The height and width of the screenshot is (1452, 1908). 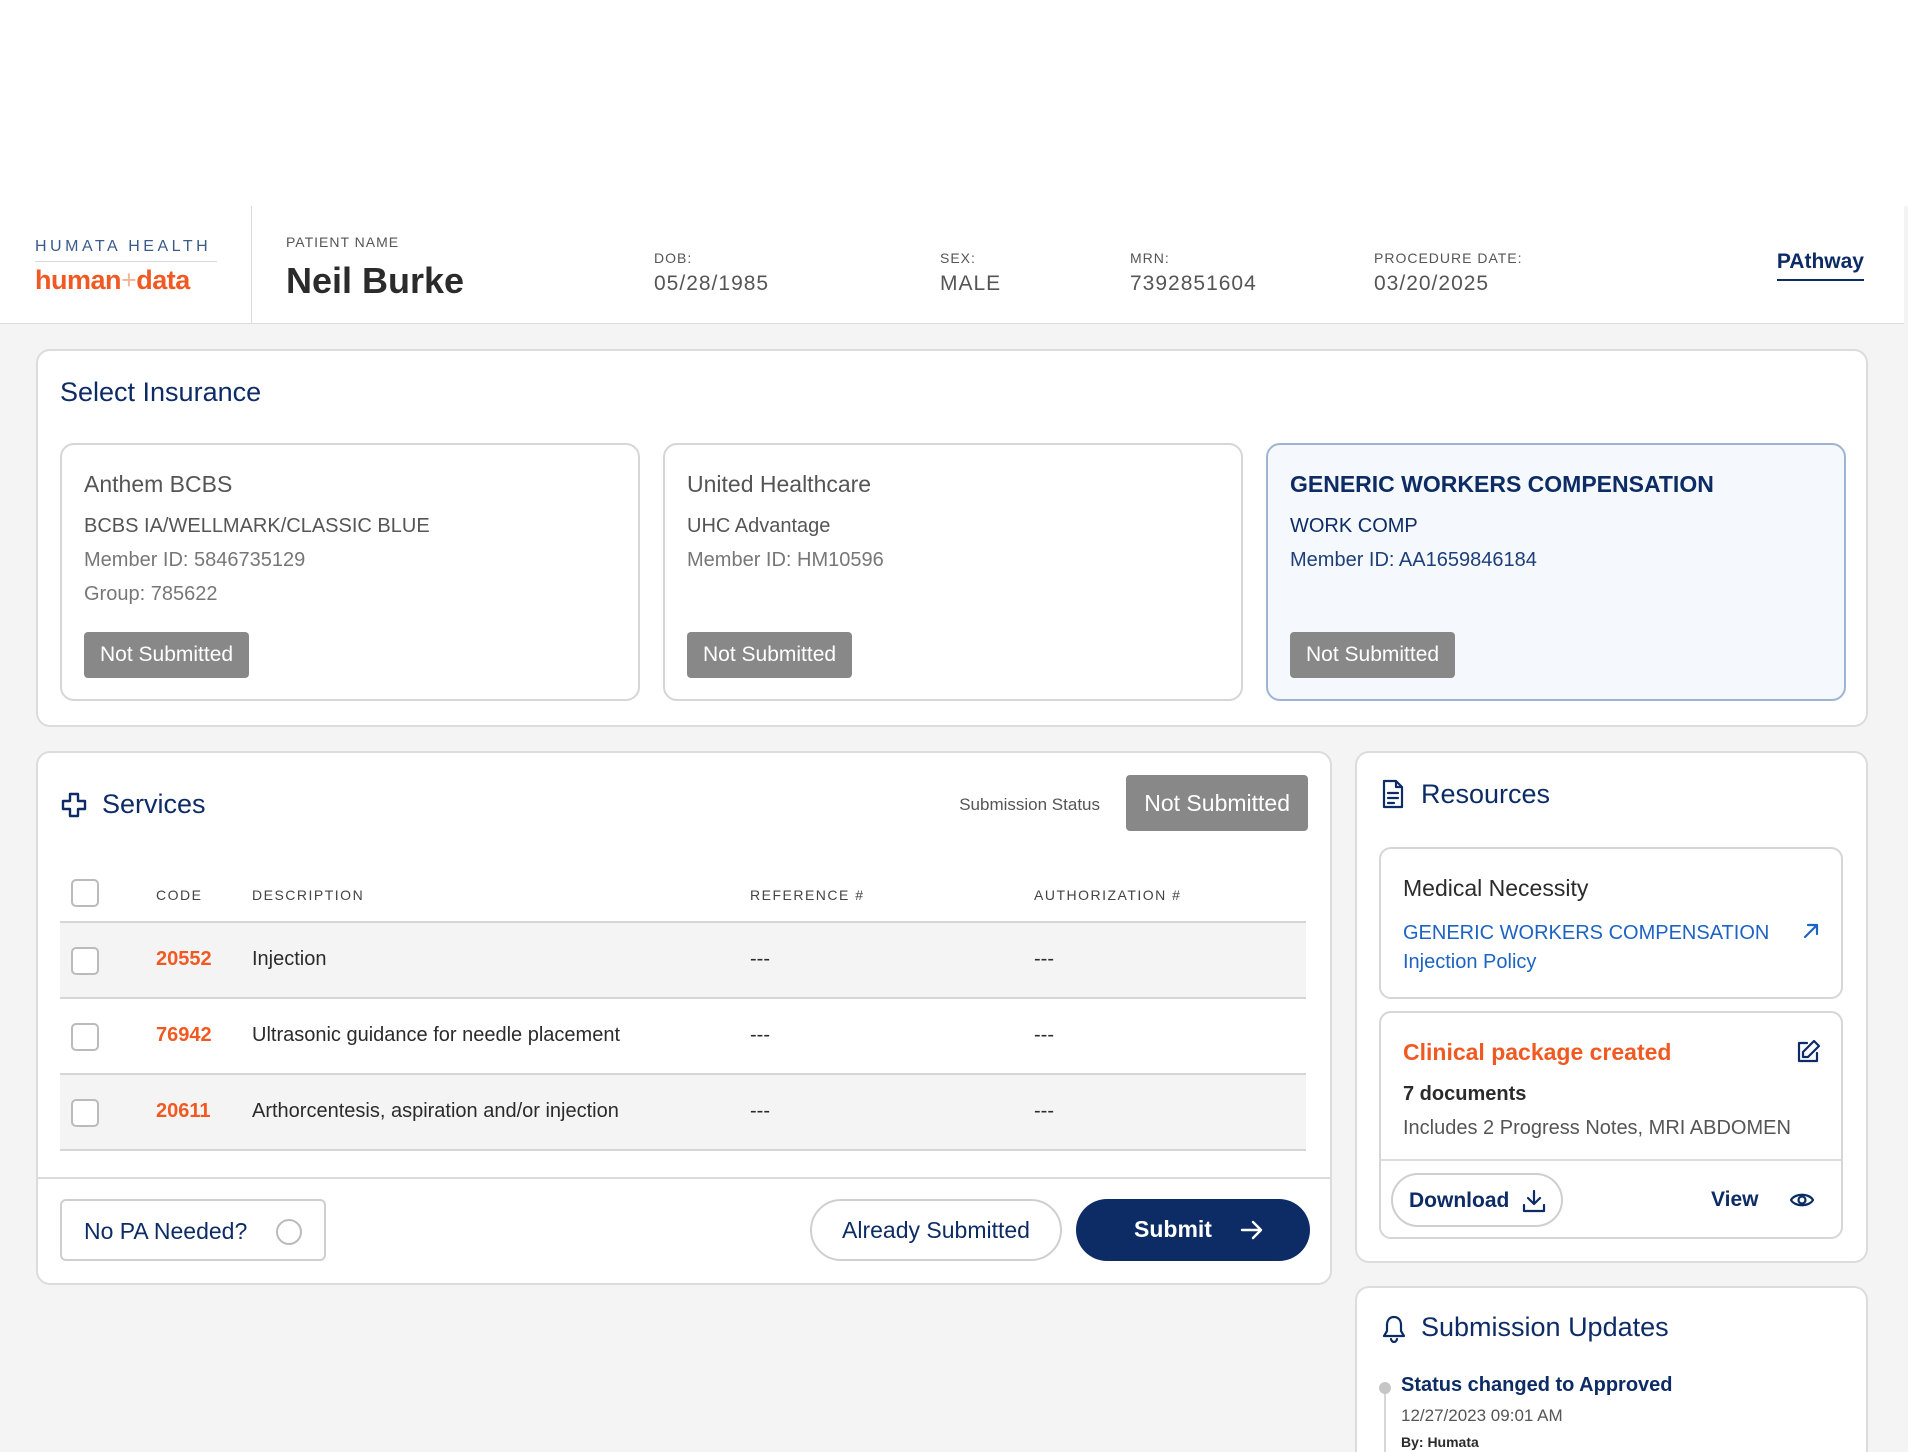 What do you see at coordinates (785, 560) in the screenshot?
I see `insurance-member-id: Member ID: HM10596` at bounding box center [785, 560].